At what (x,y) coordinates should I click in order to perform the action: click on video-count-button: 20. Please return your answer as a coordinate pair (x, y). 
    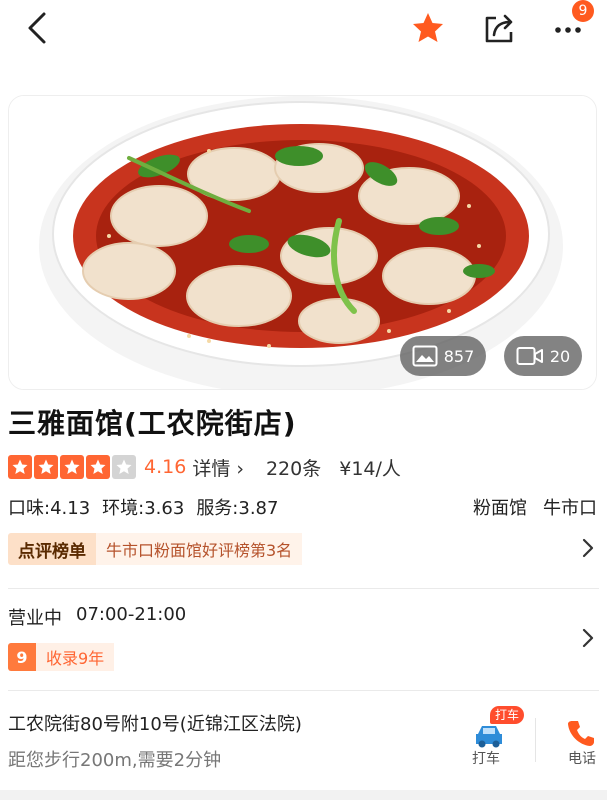
    Looking at the image, I should click on (543, 356).